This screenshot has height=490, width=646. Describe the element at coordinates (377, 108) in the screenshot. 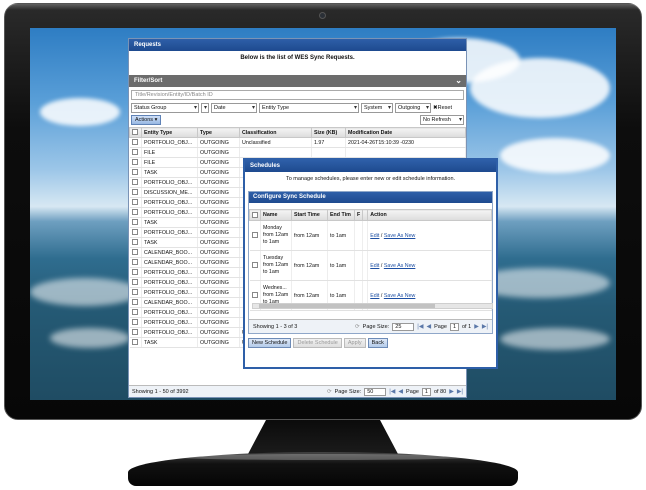

I see `system-select: System` at that location.